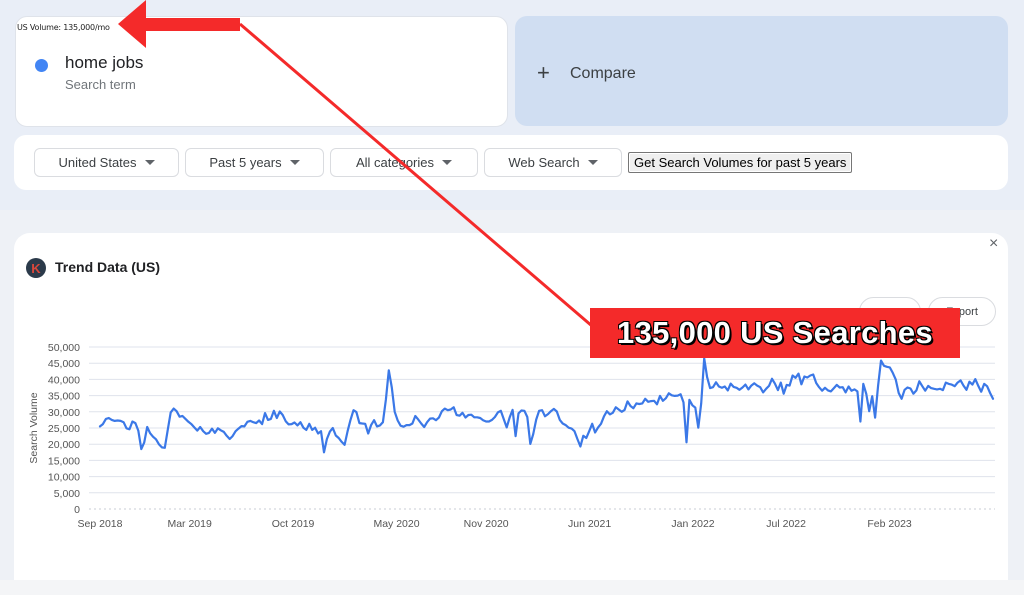 The height and width of the screenshot is (595, 1024). Describe the element at coordinates (486, 524) in the screenshot. I see `x-tick-label: Nov 2020` at that location.